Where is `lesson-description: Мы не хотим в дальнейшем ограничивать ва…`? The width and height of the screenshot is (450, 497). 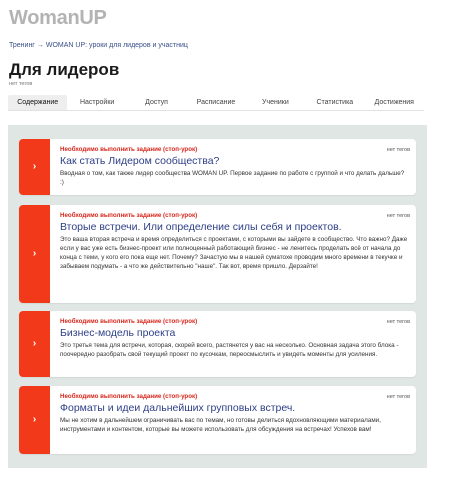 lesson-description: Мы не хотим в дальнейшем ограничивать ва… is located at coordinates (220, 425).